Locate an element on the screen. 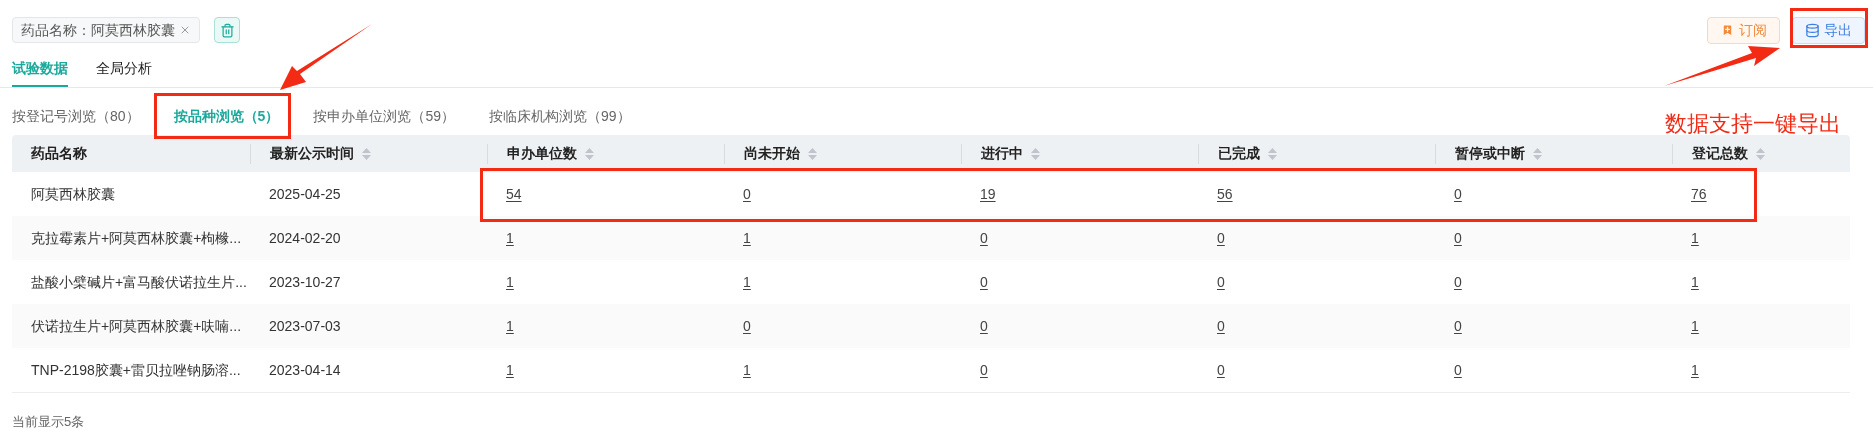 The height and width of the screenshot is (430, 1873). column-header: 药品名称 is located at coordinates (59, 153).